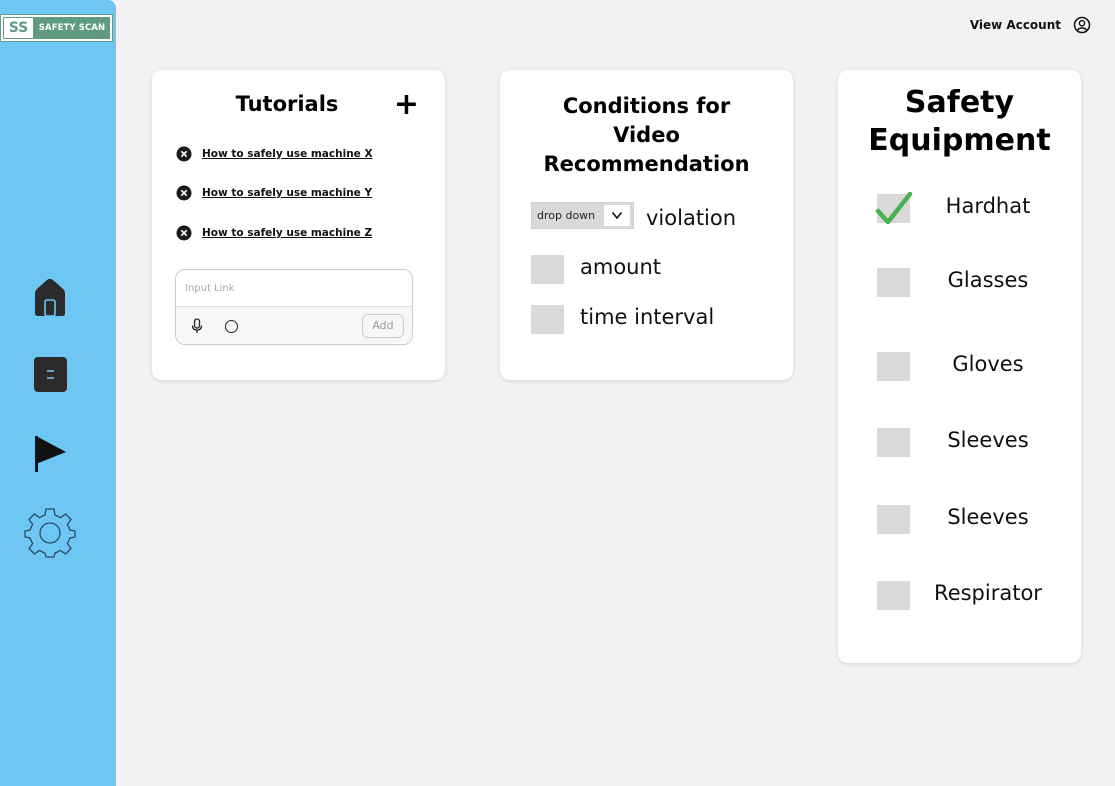 The image size is (1115, 786). What do you see at coordinates (1082, 25) in the screenshot?
I see `user-circle-icon` at bounding box center [1082, 25].